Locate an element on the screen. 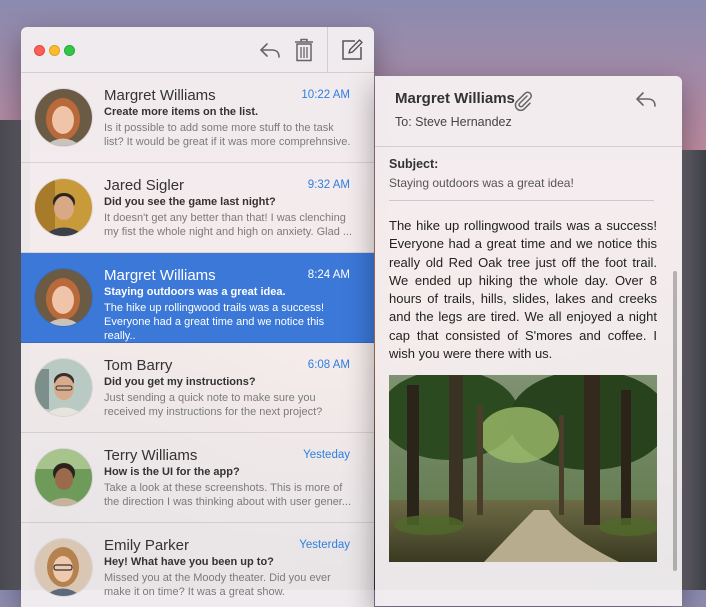 This screenshot has width=706, height=607. reading-header: Margret Williams To: Steve Hernandez is located at coordinates (528, 111).